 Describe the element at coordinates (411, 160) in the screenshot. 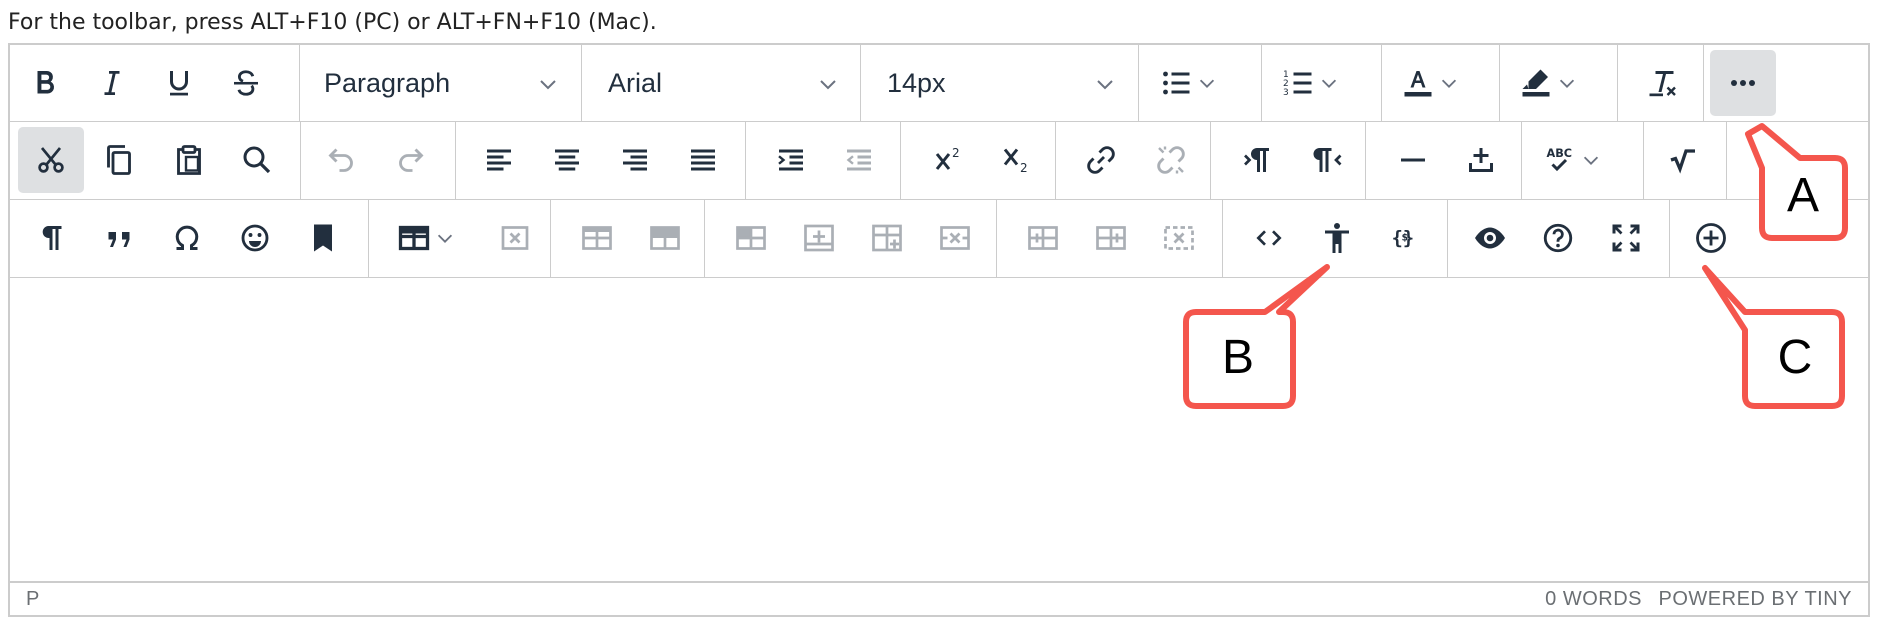

I see `redo-button` at that location.